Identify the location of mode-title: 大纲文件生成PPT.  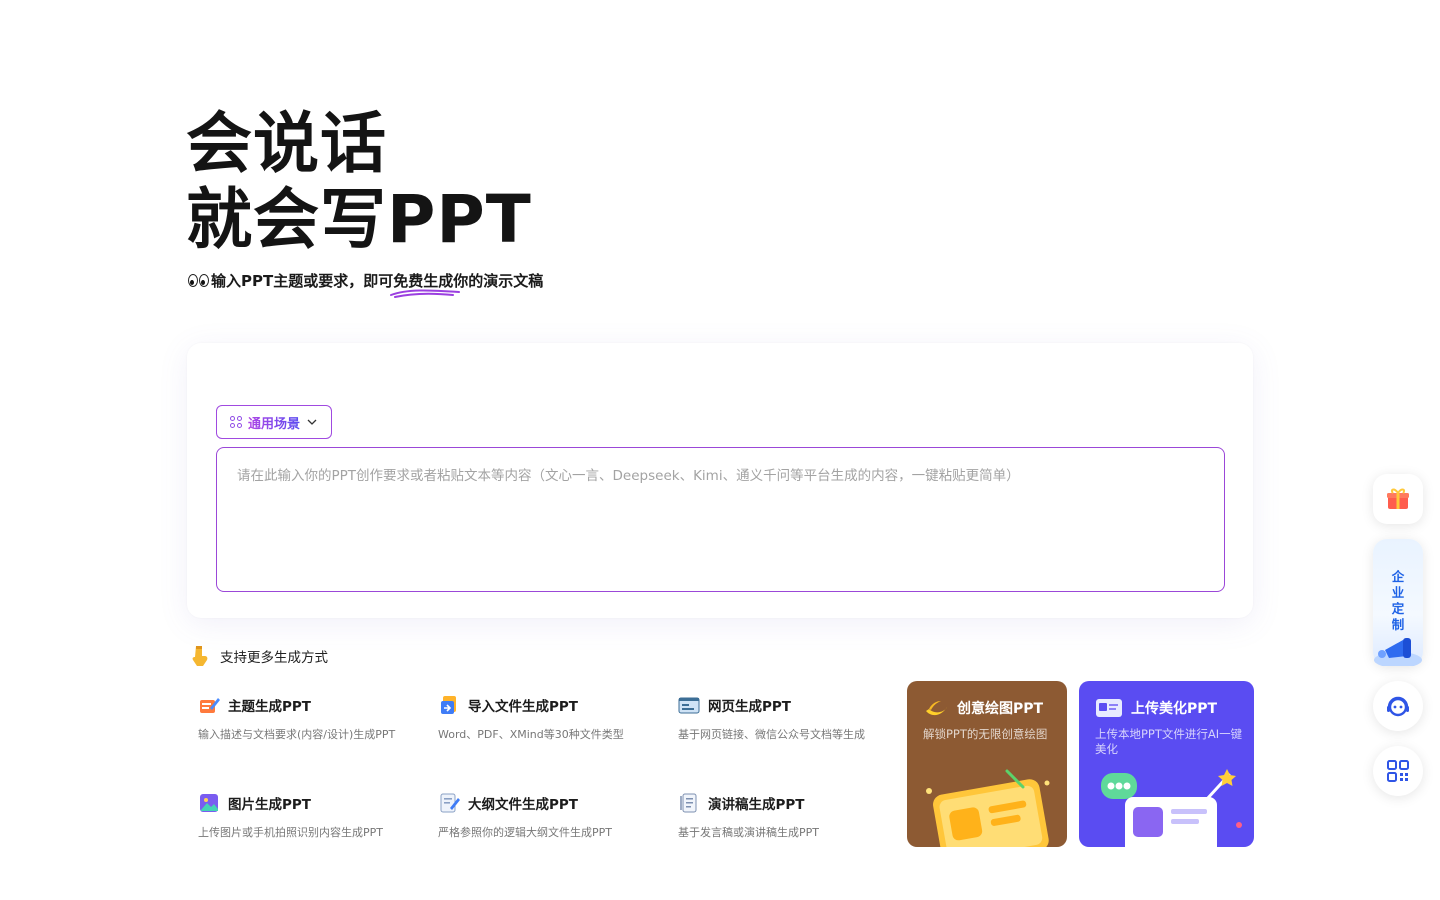
(523, 805).